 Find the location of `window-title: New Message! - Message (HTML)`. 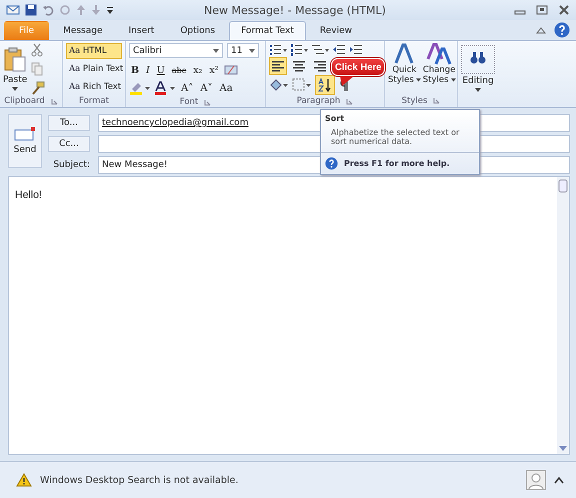

window-title: New Message! - Message (HTML) is located at coordinates (295, 10).